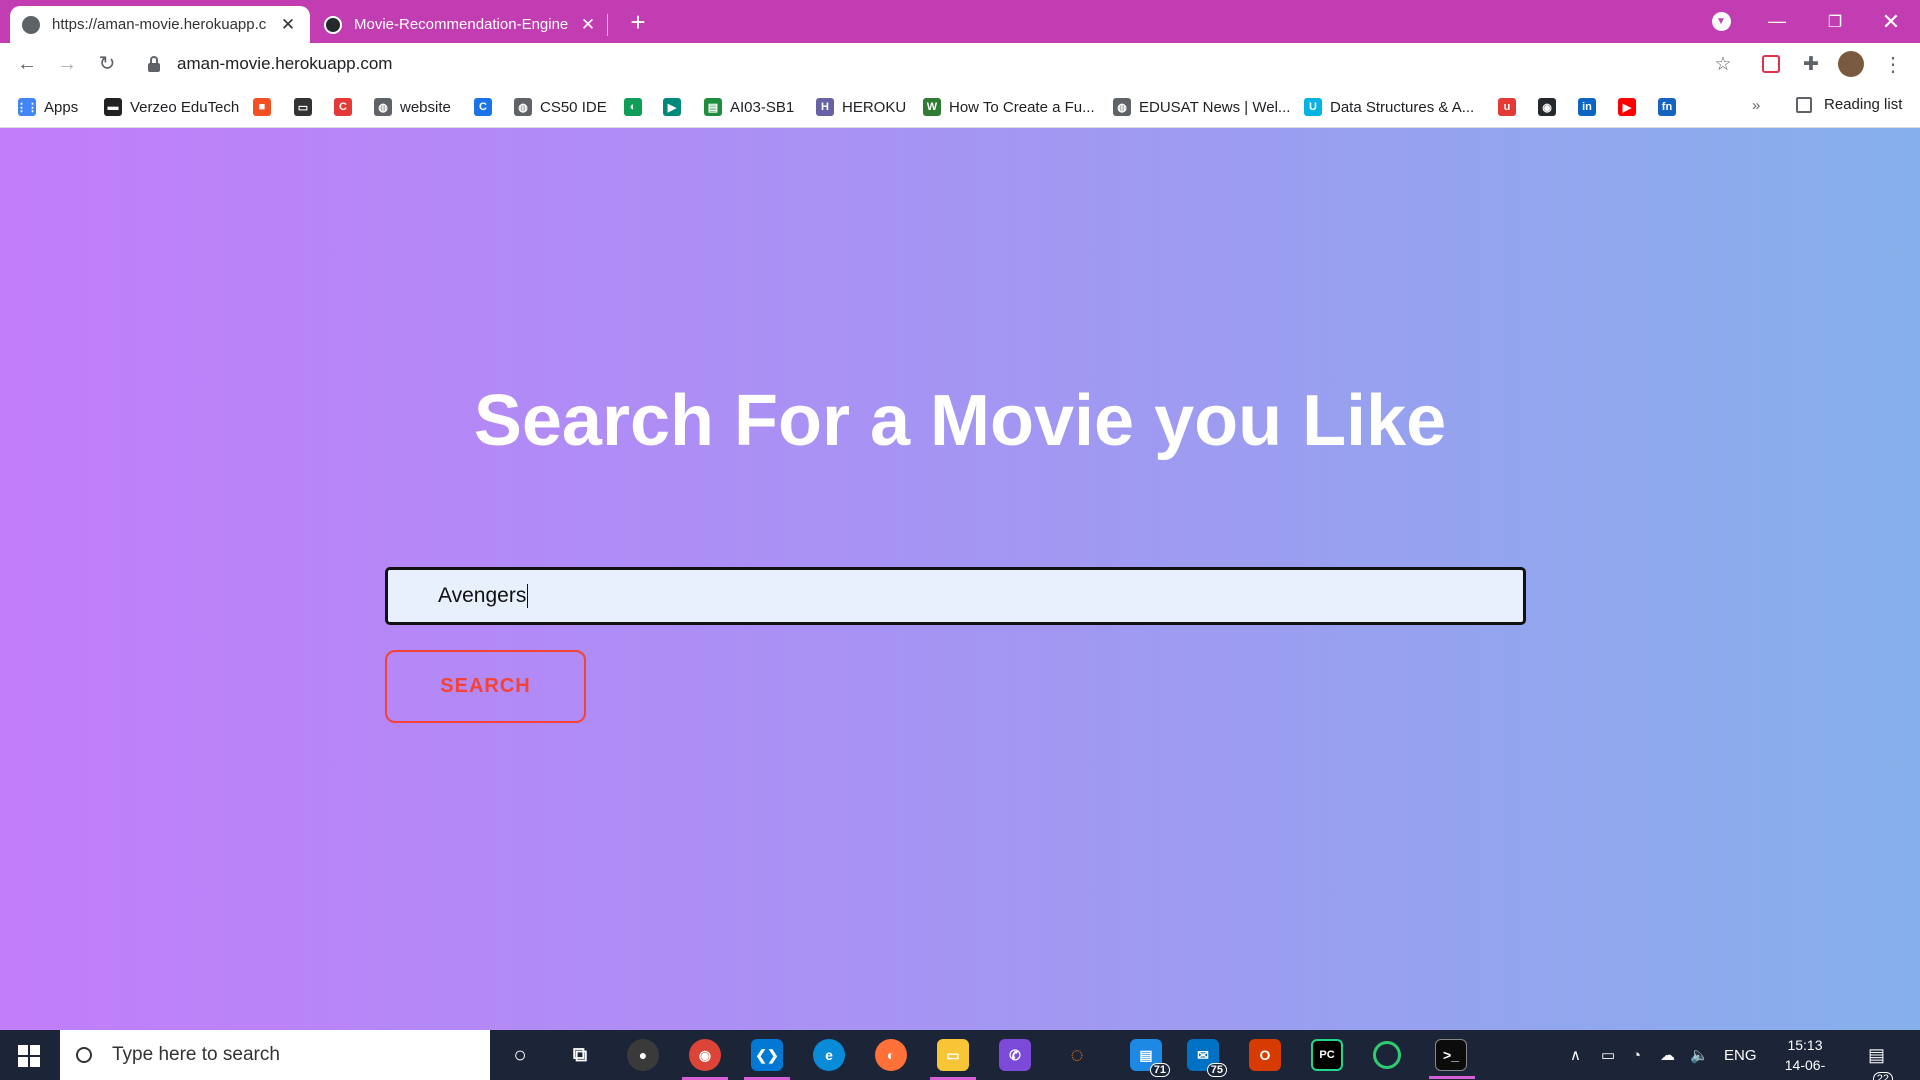 The image size is (1920, 1080). I want to click on tab-github-repo: Movie-Recommendation-Engine ✕, so click(461, 24).